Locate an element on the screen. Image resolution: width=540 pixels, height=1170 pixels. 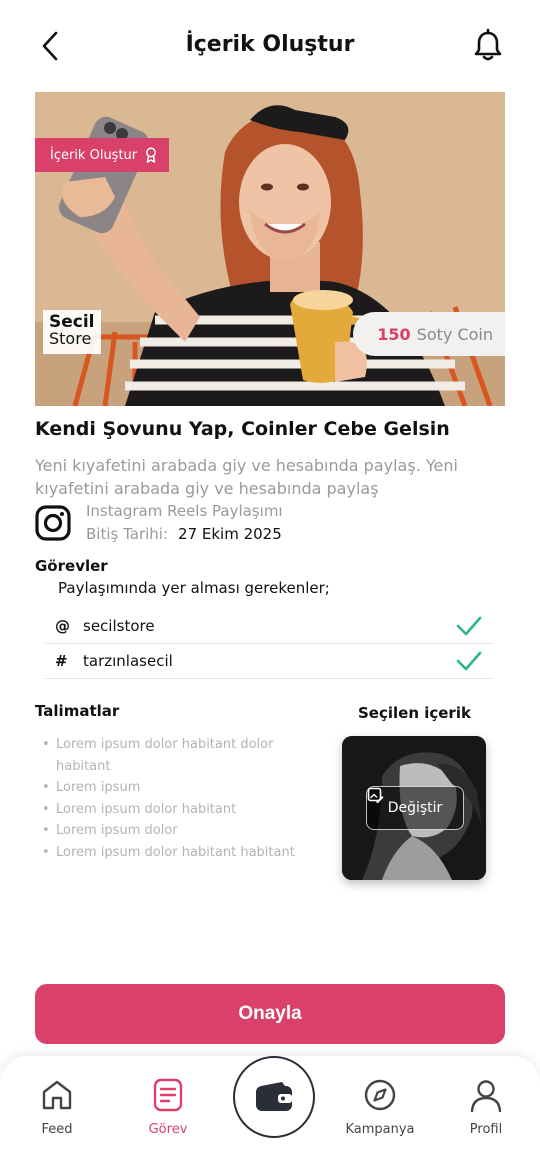
coin-amount: 150 is located at coordinates (394, 334).